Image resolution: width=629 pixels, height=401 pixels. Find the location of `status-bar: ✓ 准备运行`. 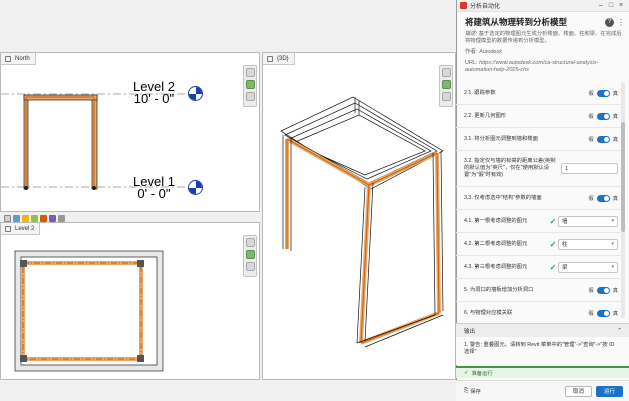

status-bar: ✓ 准备运行 is located at coordinates (542, 372).